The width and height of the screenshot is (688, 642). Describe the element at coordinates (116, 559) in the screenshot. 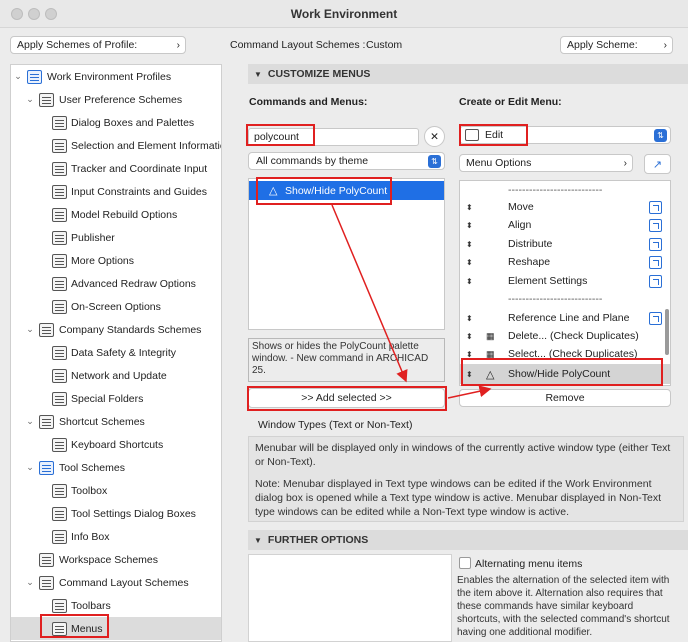

I see `tree-item-workspace-schemes: Workspace Schemes` at that location.